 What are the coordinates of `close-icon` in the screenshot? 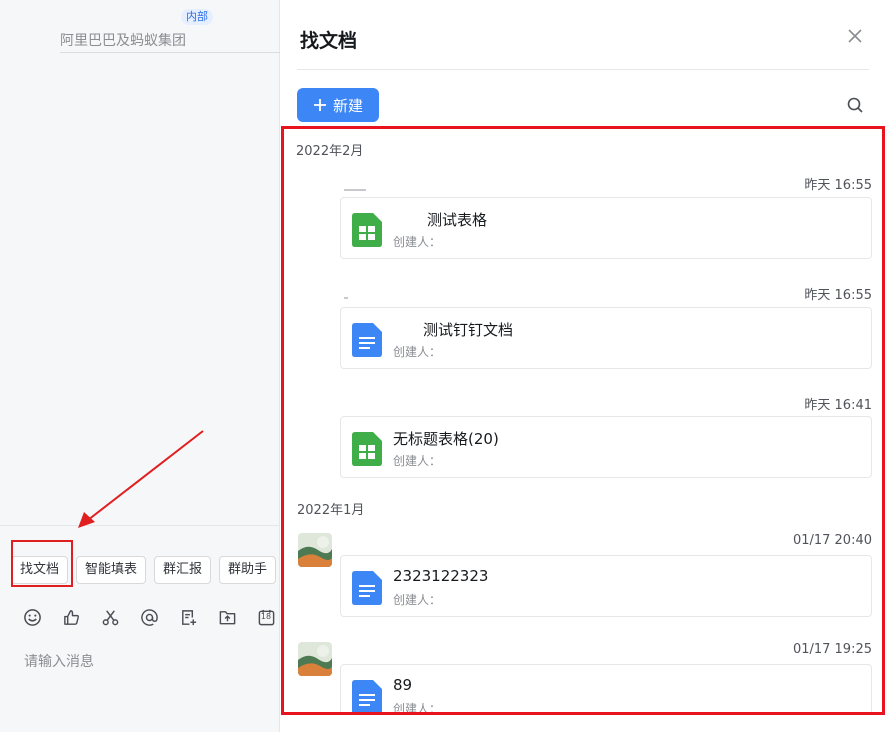 It's located at (855, 36).